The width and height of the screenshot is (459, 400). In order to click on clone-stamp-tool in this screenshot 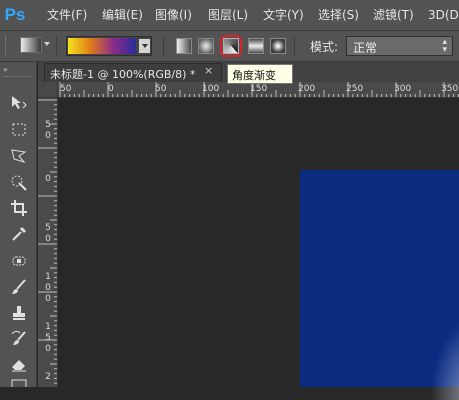, I will do `click(19, 313)`.